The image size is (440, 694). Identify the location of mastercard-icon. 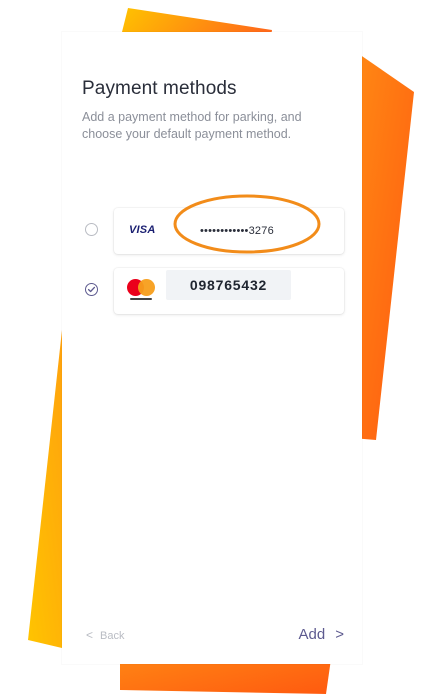
(142, 291).